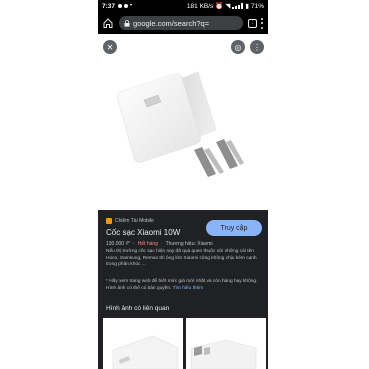 The image size is (369, 369). I want to click on browser-toolbar: google.com/search?q= :, so click(183, 23).